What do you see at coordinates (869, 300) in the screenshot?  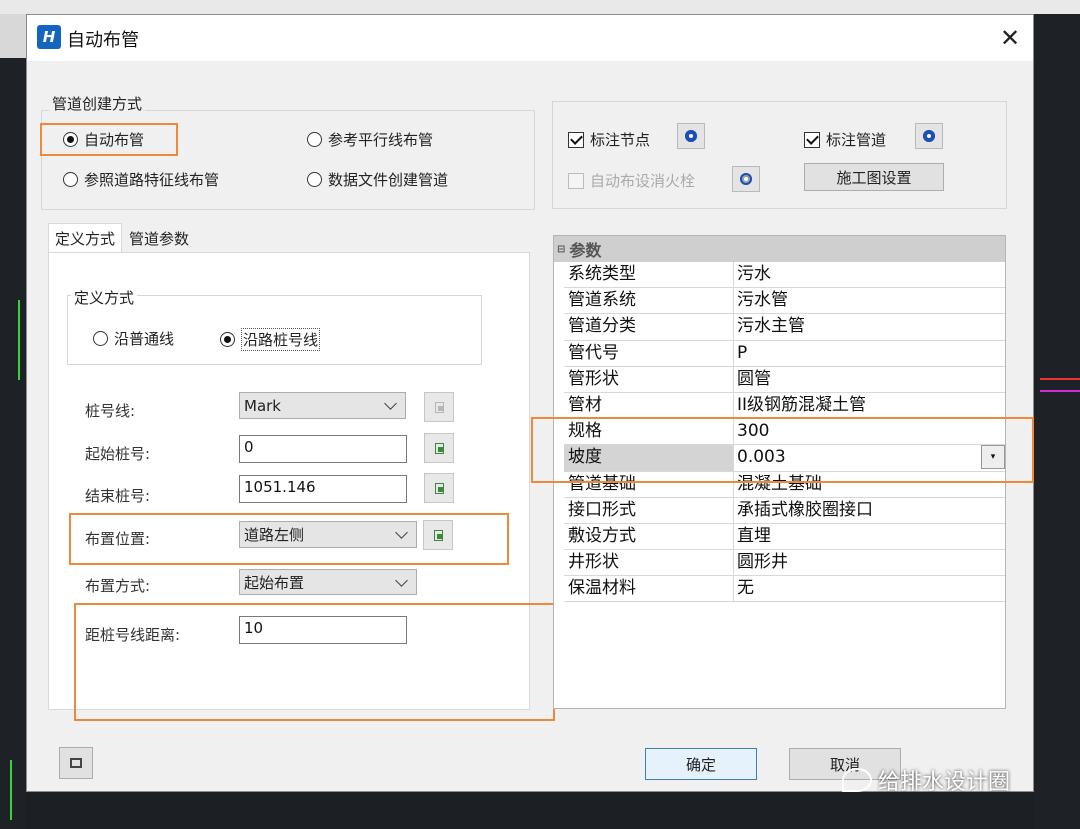 I see `param-value: 污水管` at bounding box center [869, 300].